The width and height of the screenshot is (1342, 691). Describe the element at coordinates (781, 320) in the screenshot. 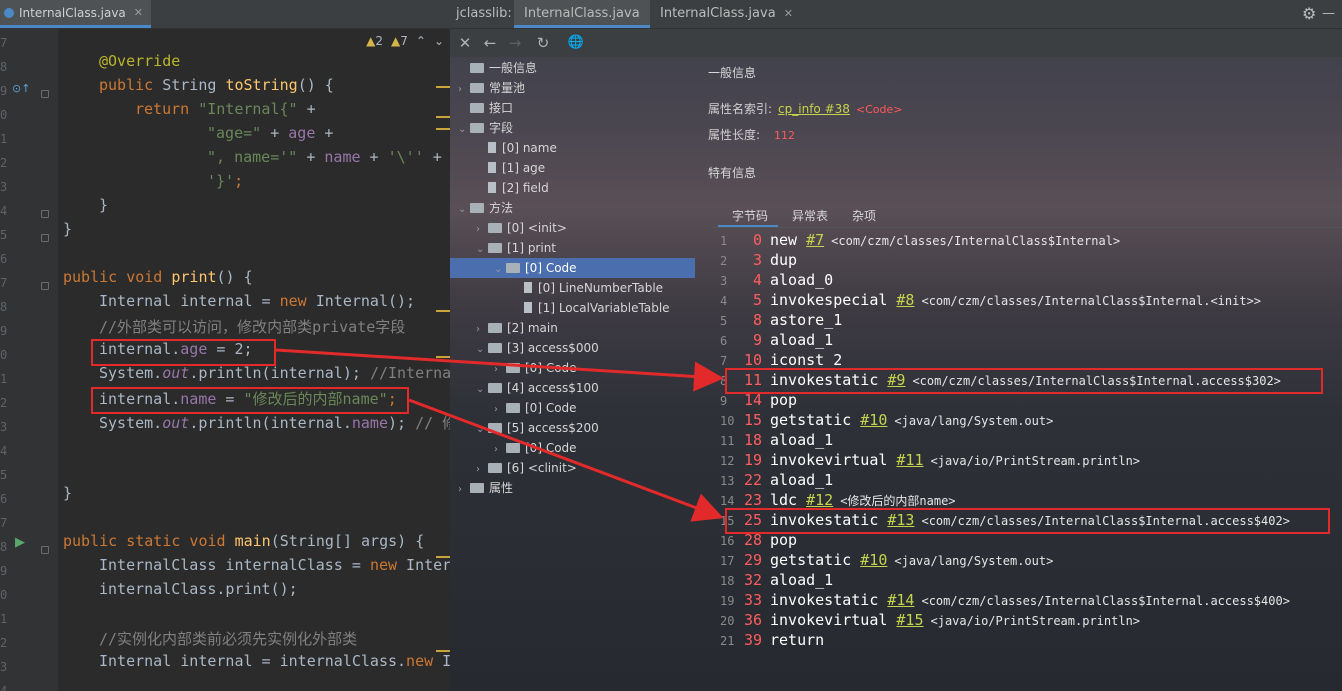

I see `bytecode-row: 5 8 astore_1` at that location.